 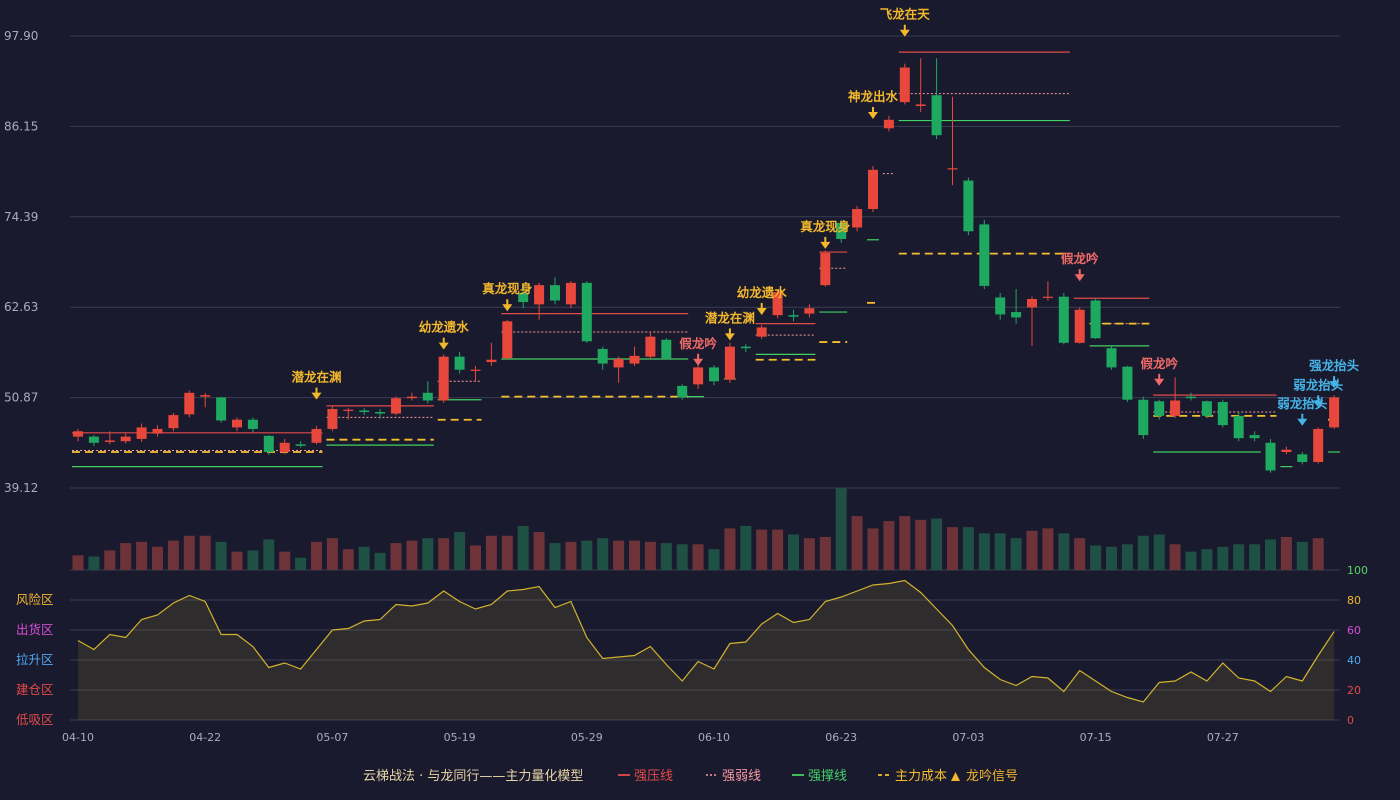 What do you see at coordinates (316, 377) in the screenshot?
I see `signal-label: 潜龙在渊` at bounding box center [316, 377].